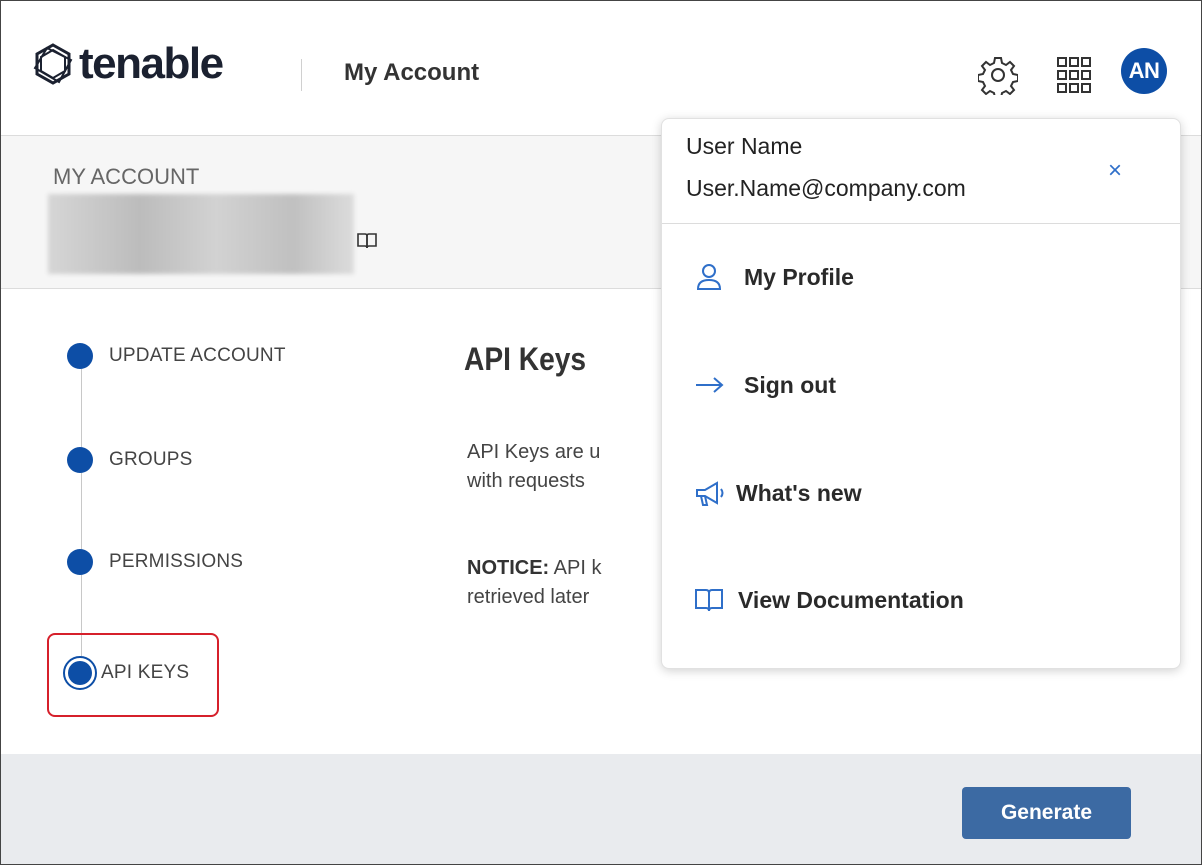 The height and width of the screenshot is (865, 1202). What do you see at coordinates (133, 675) in the screenshot?
I see `highlight-box` at bounding box center [133, 675].